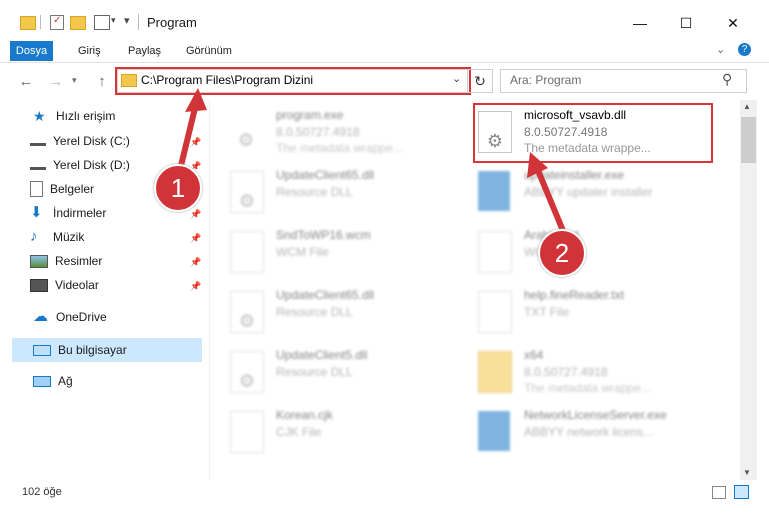 The width and height of the screenshot is (769, 518). What do you see at coordinates (562, 253) in the screenshot?
I see `step-marker-2: 2` at bounding box center [562, 253].